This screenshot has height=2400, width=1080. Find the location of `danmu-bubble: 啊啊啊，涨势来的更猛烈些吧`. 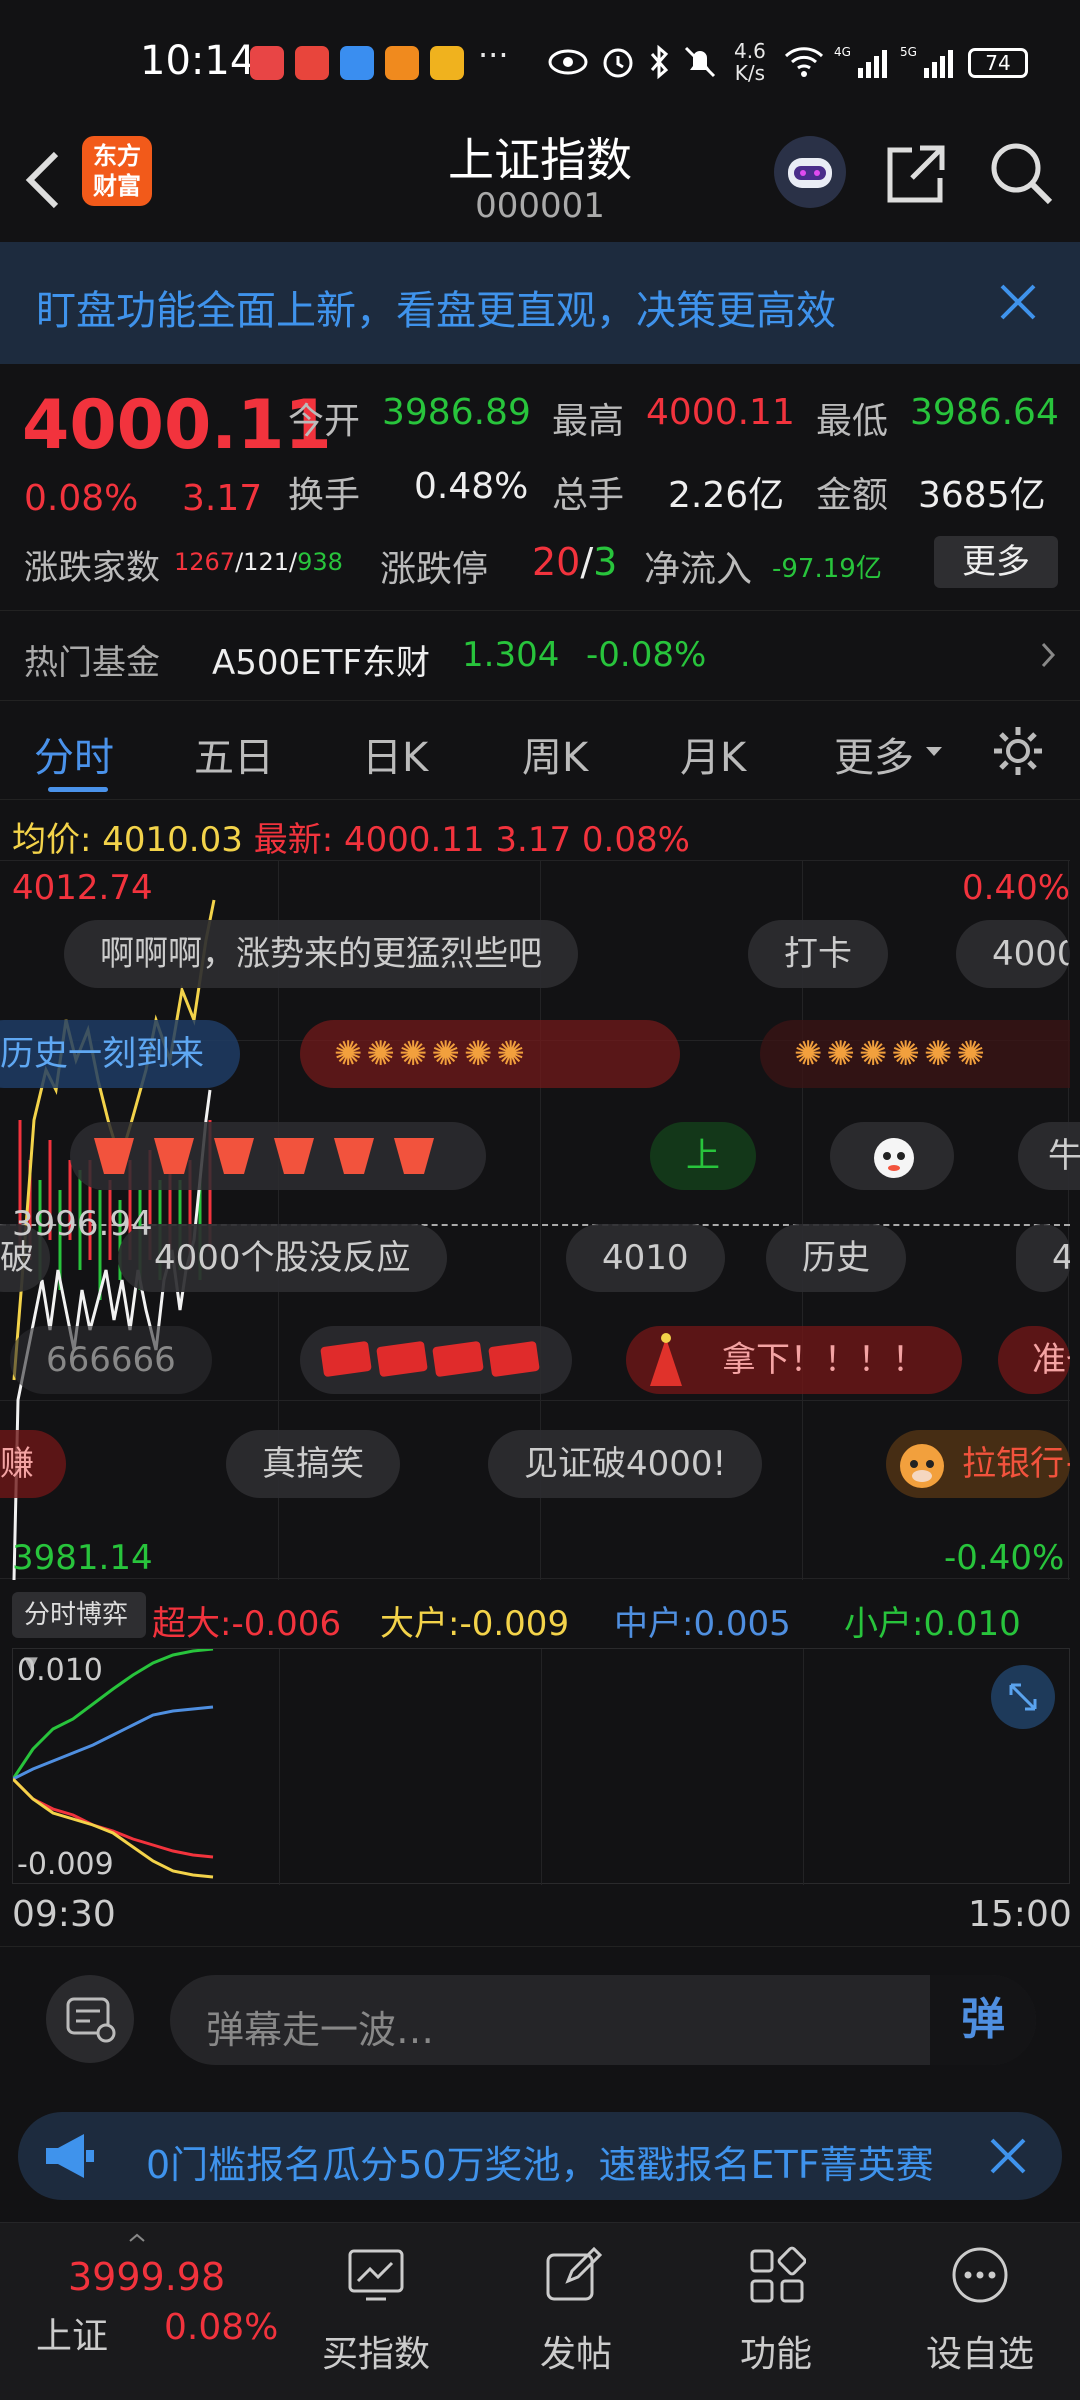

danmu-bubble: 啊啊啊，涨势来的更猛烈些吧 is located at coordinates (321, 954).